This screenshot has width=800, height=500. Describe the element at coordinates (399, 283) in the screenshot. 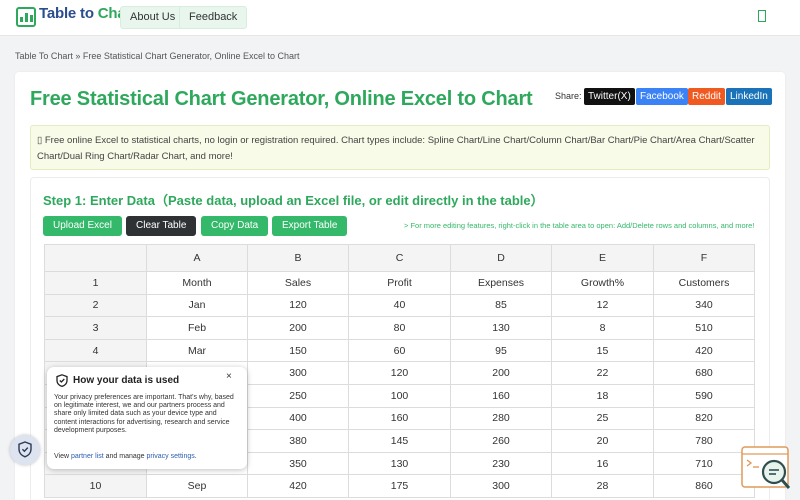

I see `table-cell: Profit` at that location.